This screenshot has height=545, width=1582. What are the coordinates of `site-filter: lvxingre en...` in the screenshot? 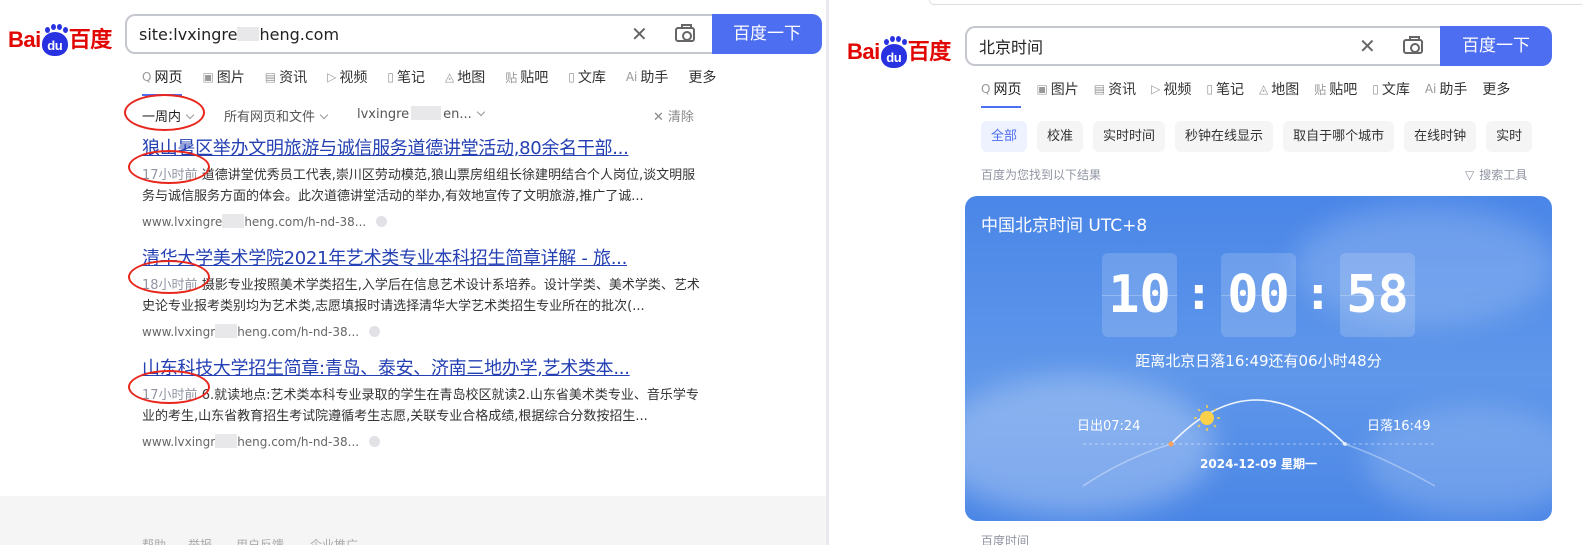 It's located at (421, 114).